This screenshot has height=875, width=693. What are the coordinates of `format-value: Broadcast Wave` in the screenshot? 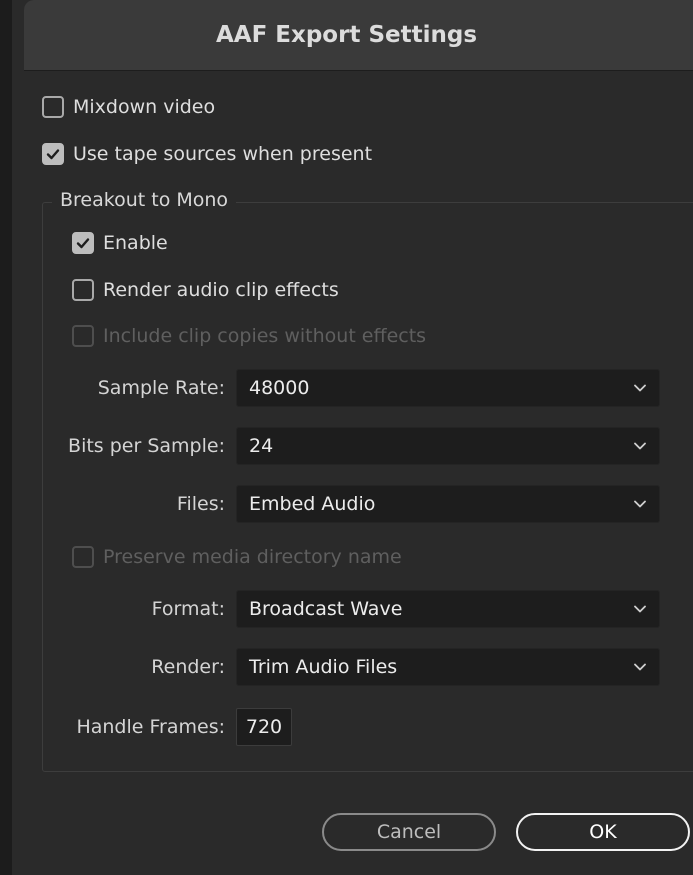 It's located at (326, 609).